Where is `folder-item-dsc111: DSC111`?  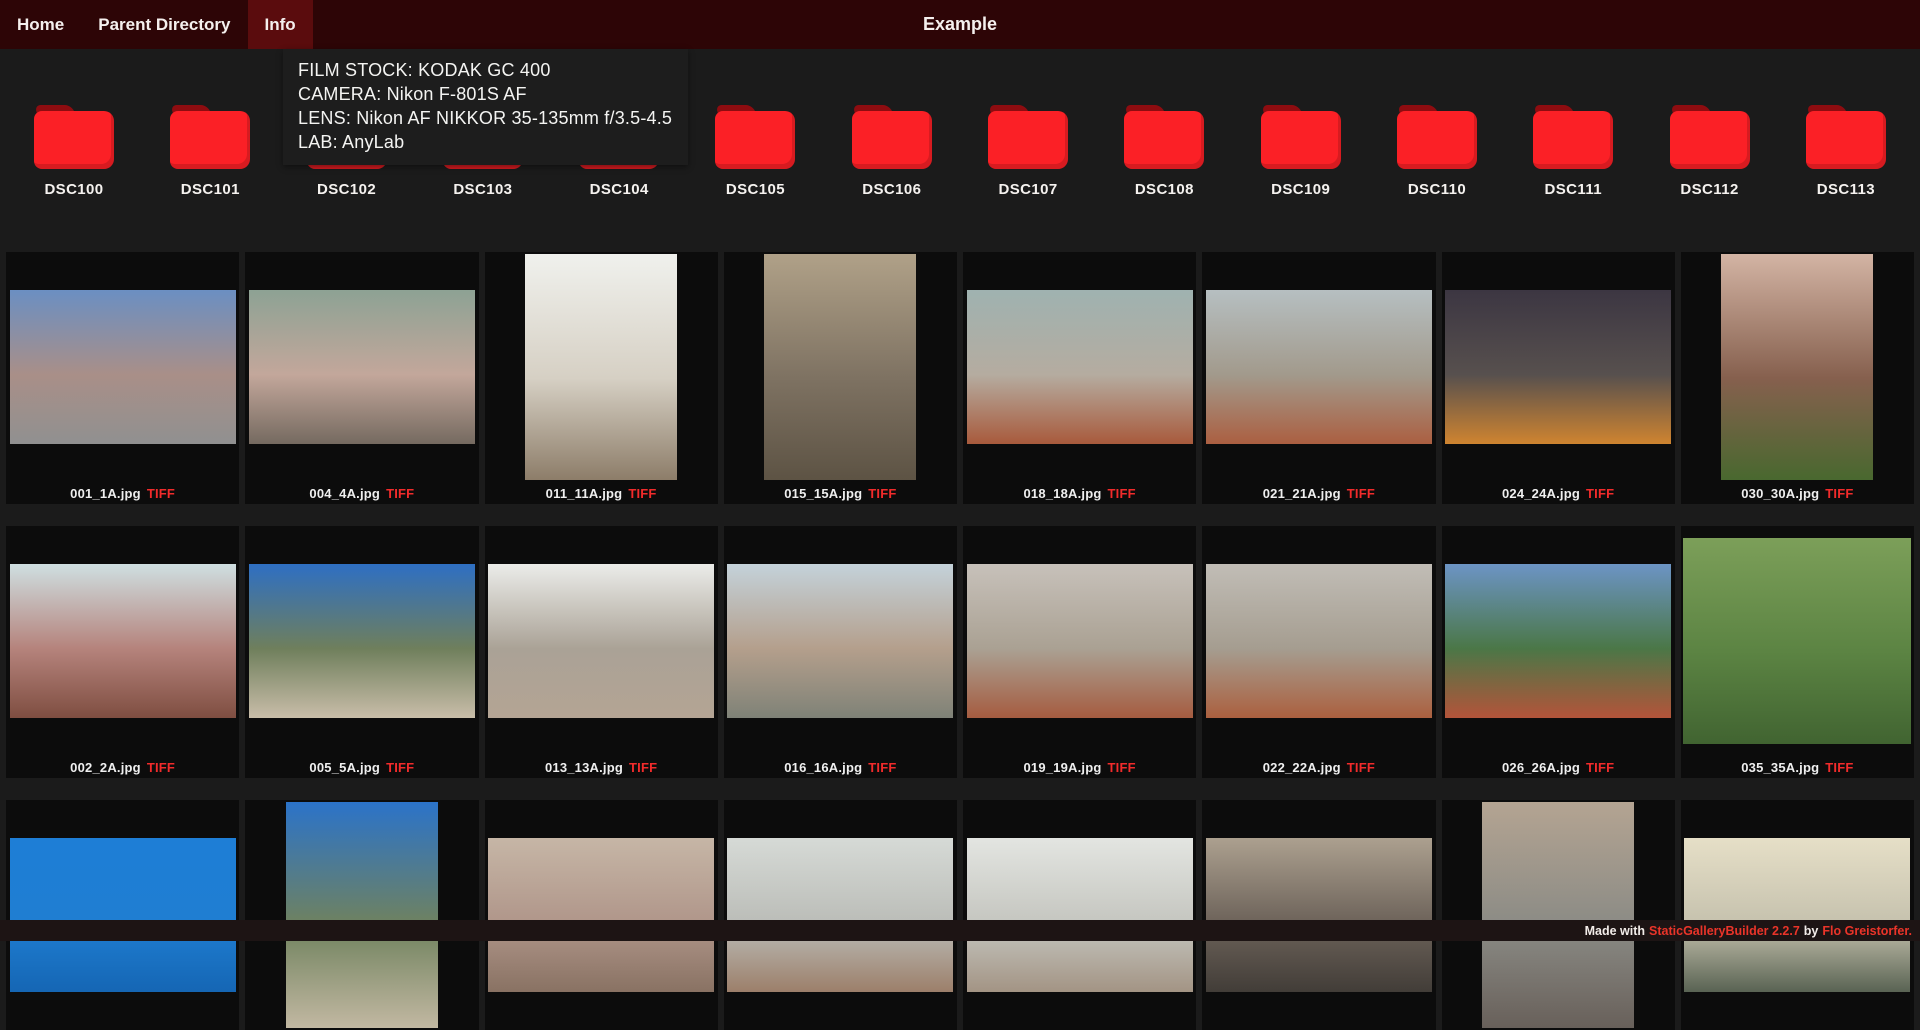
folder-item-dsc111: DSC111 is located at coordinates (1573, 151).